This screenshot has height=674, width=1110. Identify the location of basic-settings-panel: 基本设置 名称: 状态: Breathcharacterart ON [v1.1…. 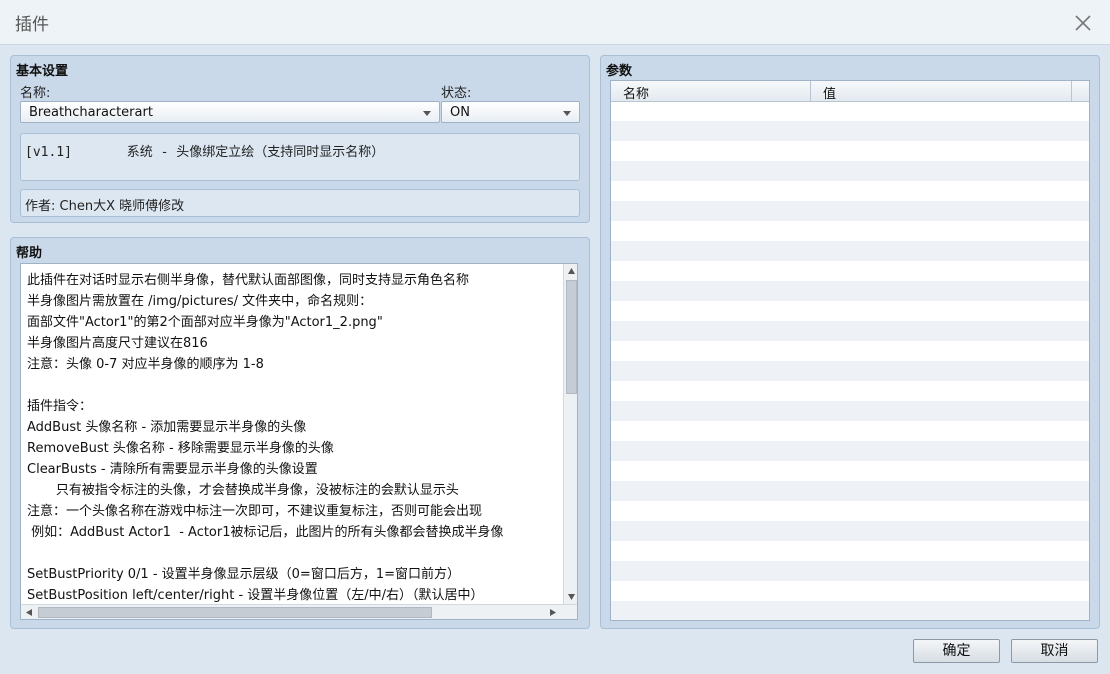
(300, 139).